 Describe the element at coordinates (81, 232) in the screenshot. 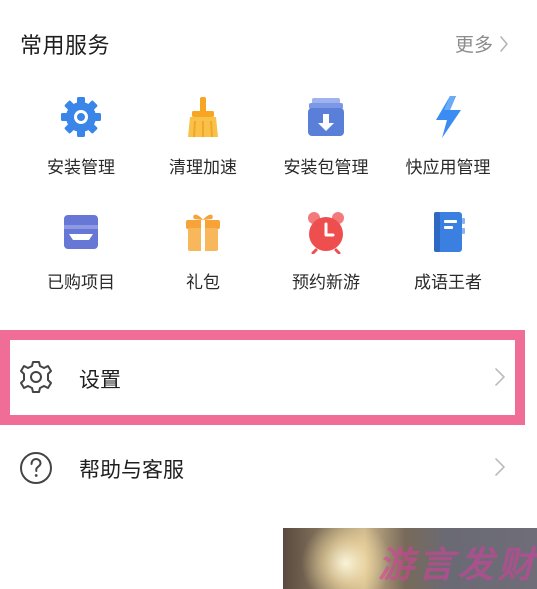

I see `wallet-icon` at that location.